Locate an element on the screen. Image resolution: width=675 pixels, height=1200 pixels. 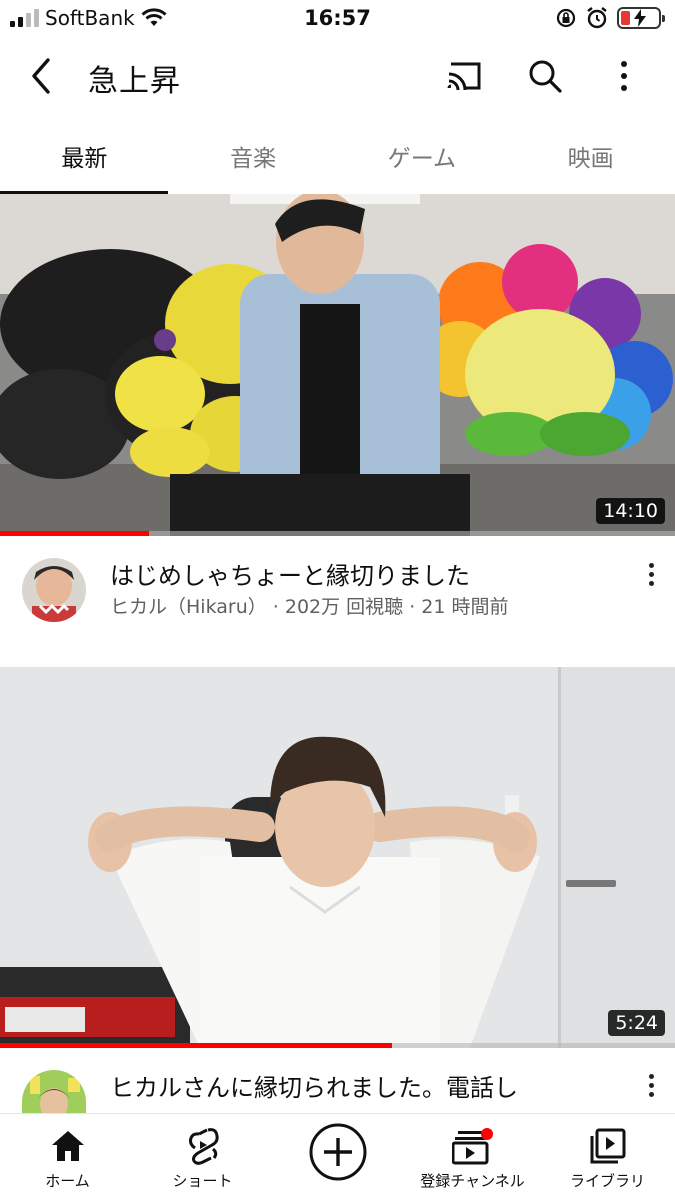
views-age: · 202万 回視聴 · 21 時間前 is located at coordinates (387, 607).